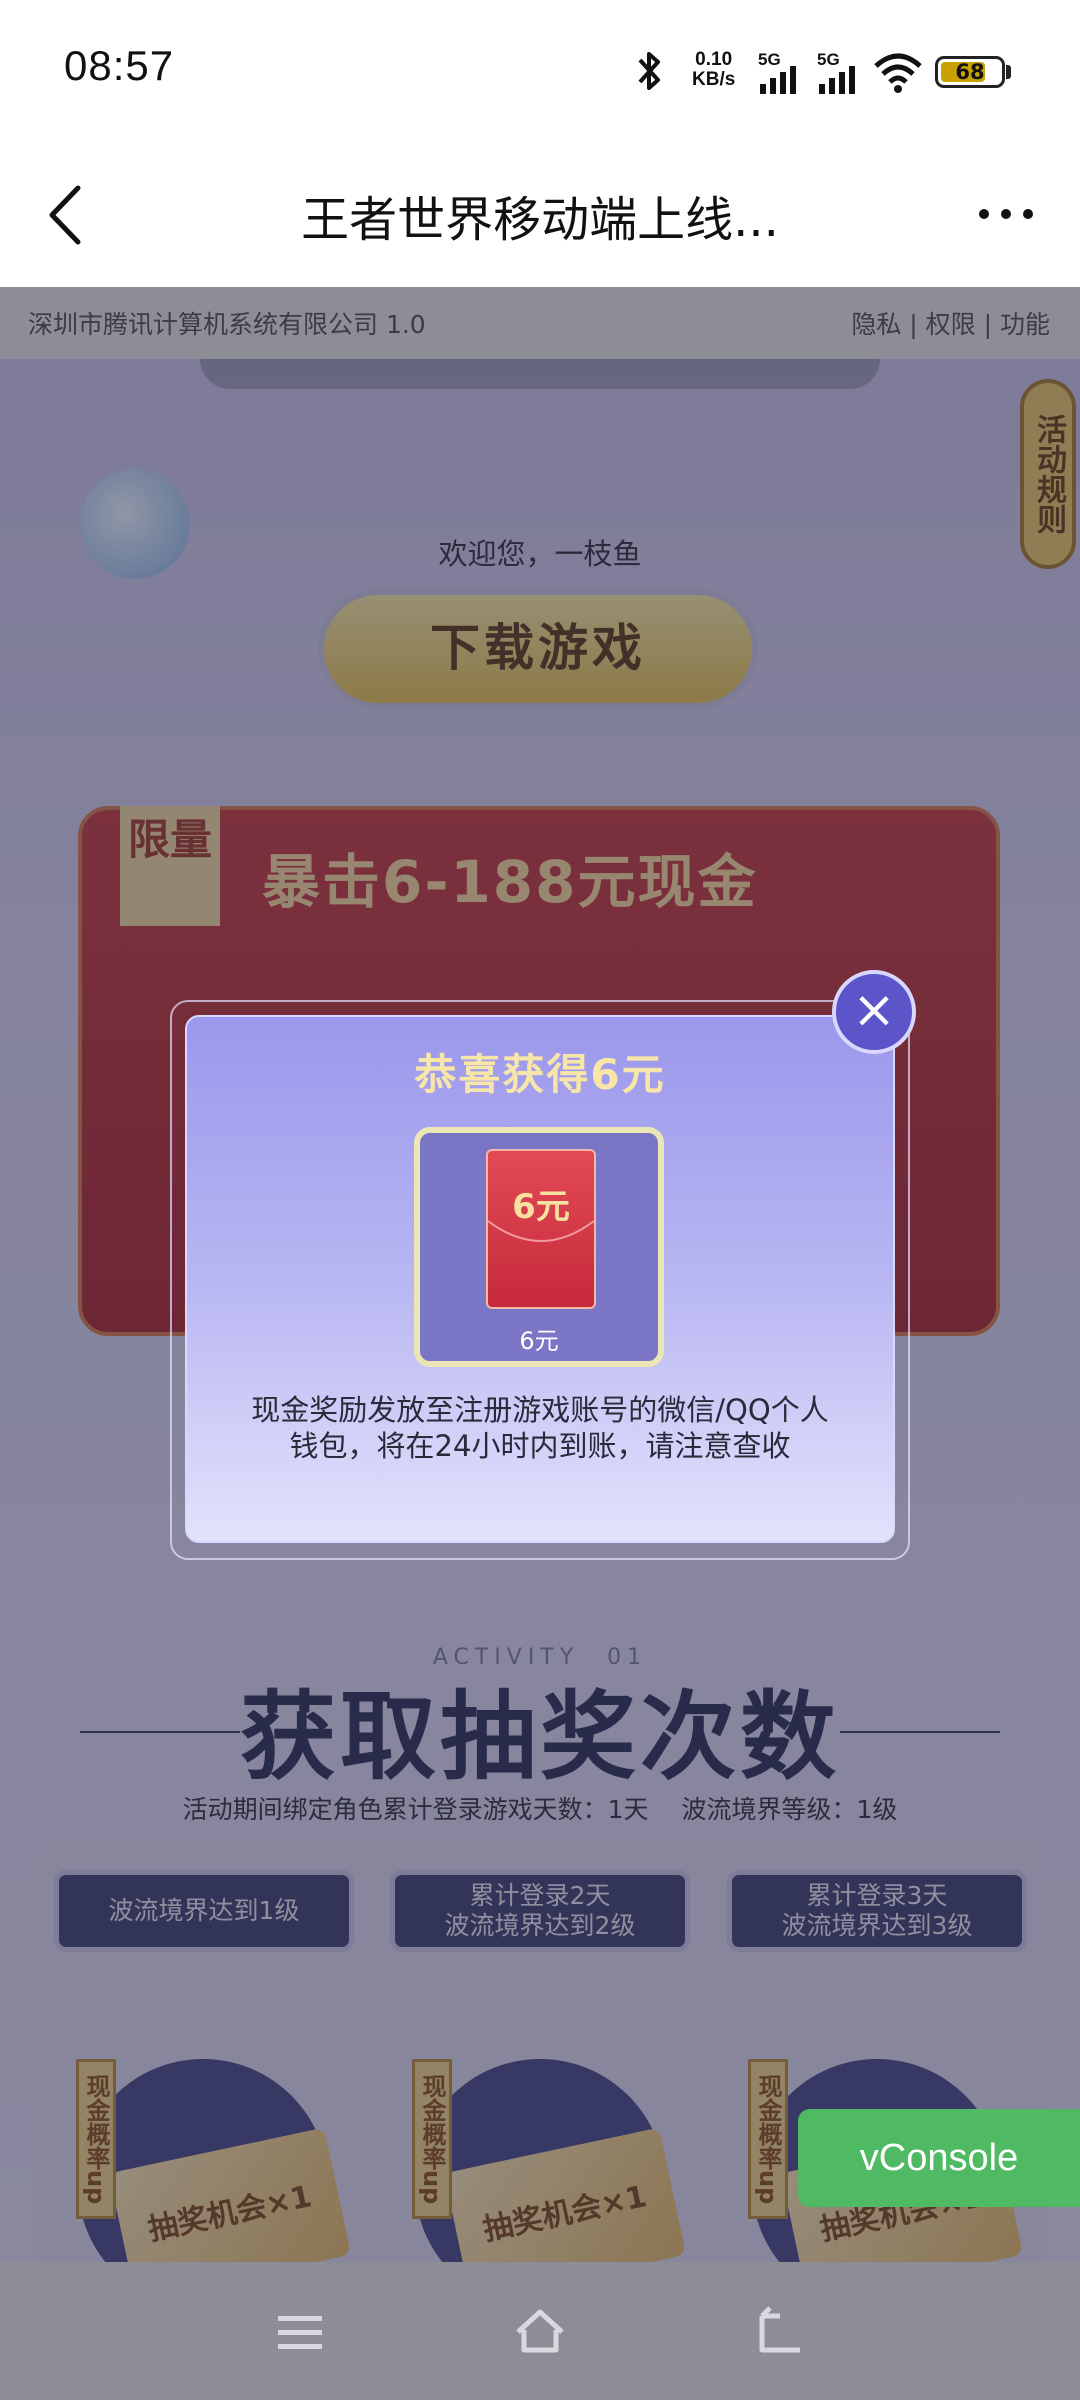 The image size is (1080, 2400). Describe the element at coordinates (540, 1428) in the screenshot. I see `modal-description: 现金奖励发放至注册游戏账号的微信/QQ个人钱包，将在24小时内到账，请注意查收` at that location.